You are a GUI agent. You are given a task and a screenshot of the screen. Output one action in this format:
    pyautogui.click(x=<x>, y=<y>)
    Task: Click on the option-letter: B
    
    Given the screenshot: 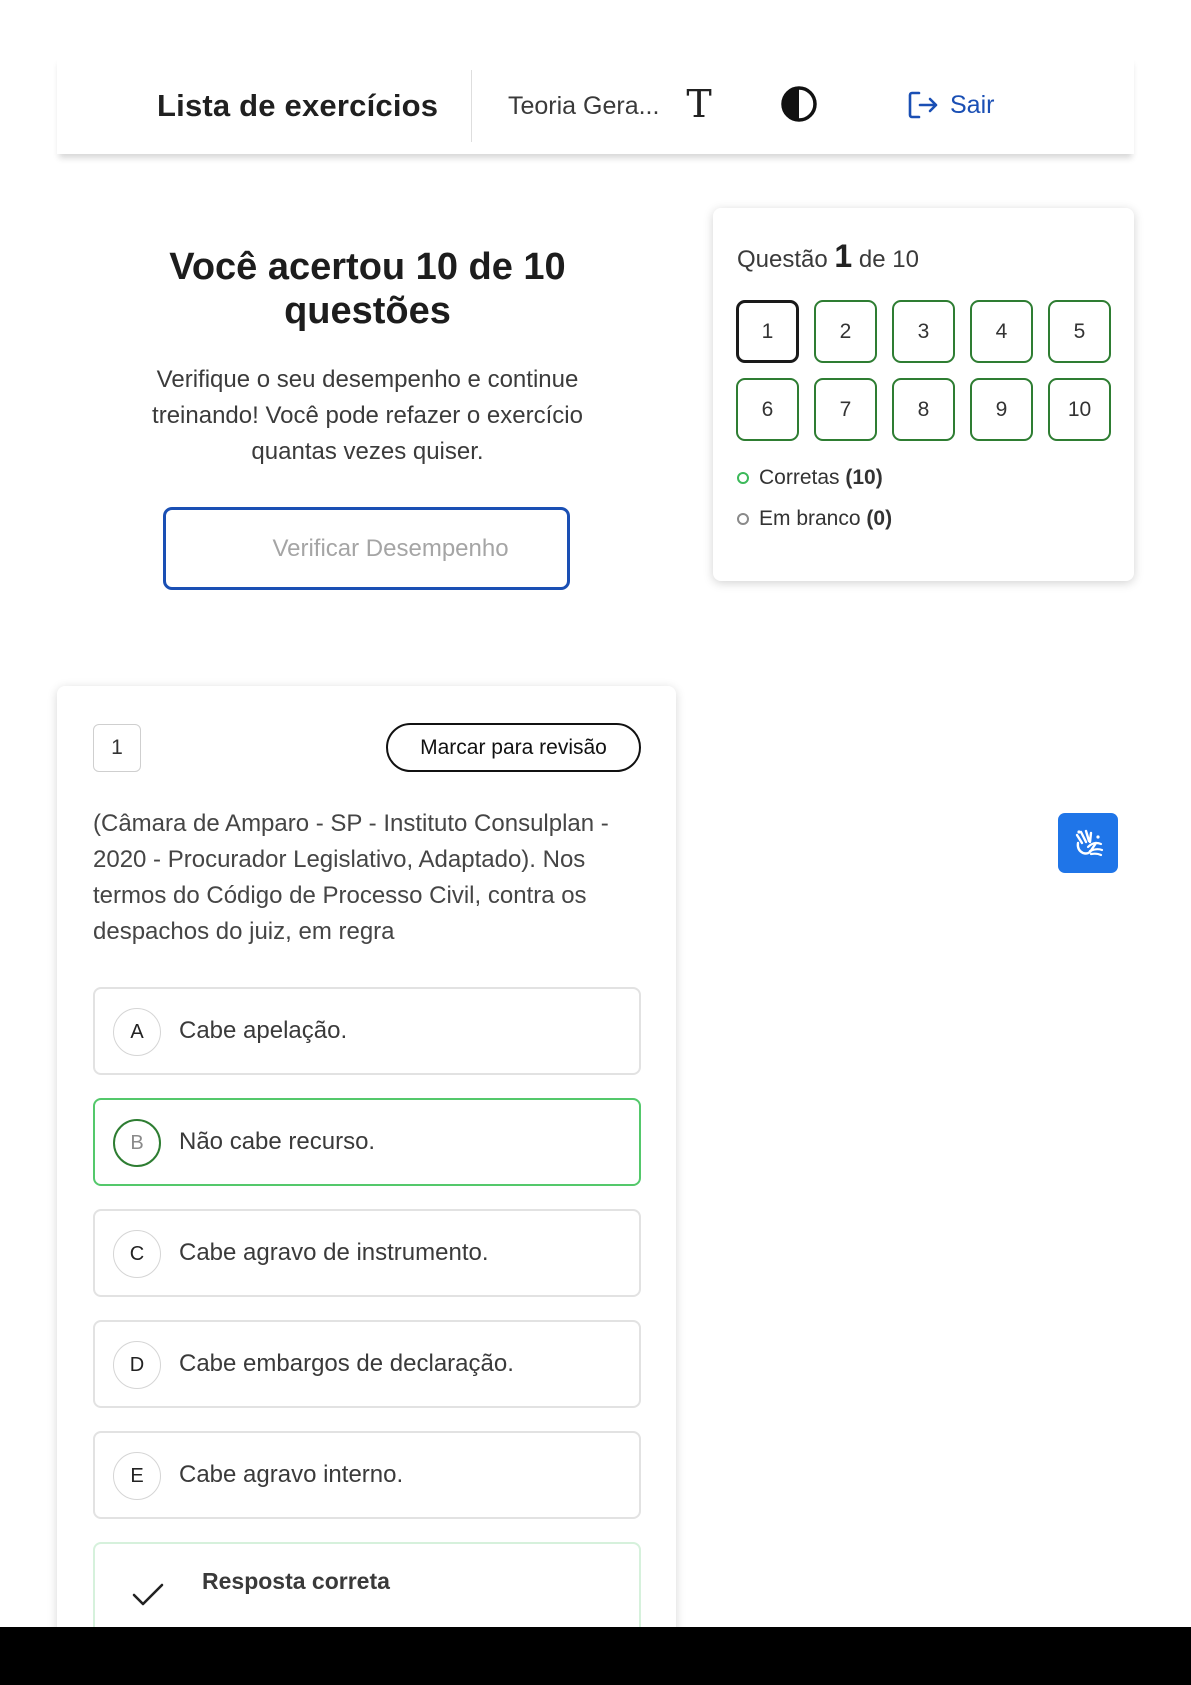 What is the action you would take?
    pyautogui.click(x=137, y=1143)
    